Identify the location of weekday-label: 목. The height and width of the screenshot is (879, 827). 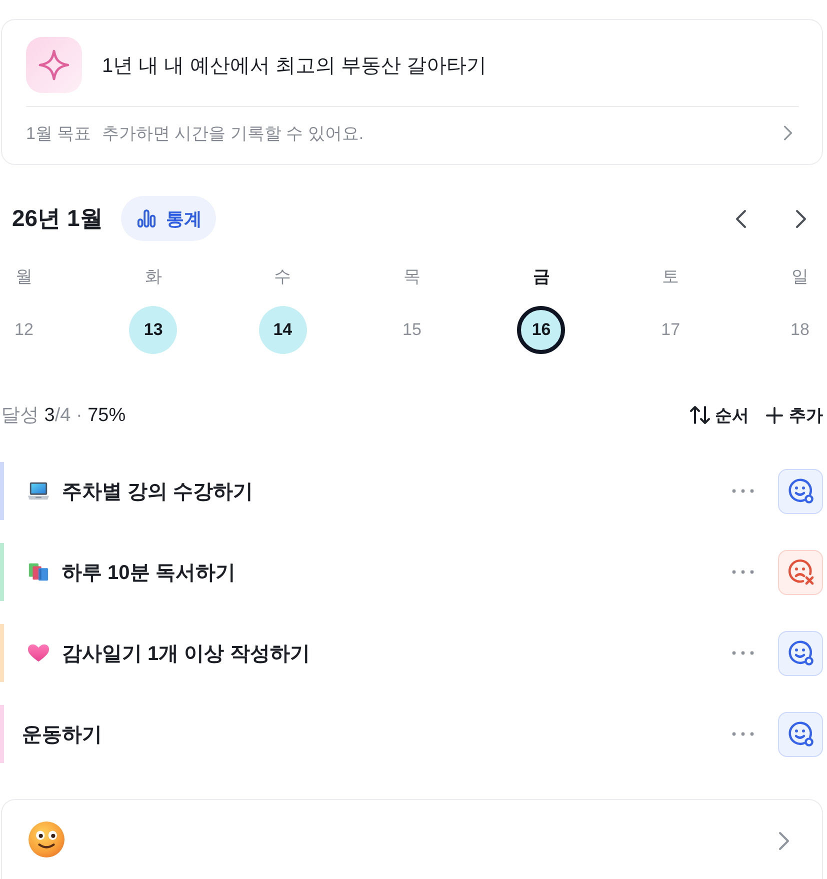
(411, 277).